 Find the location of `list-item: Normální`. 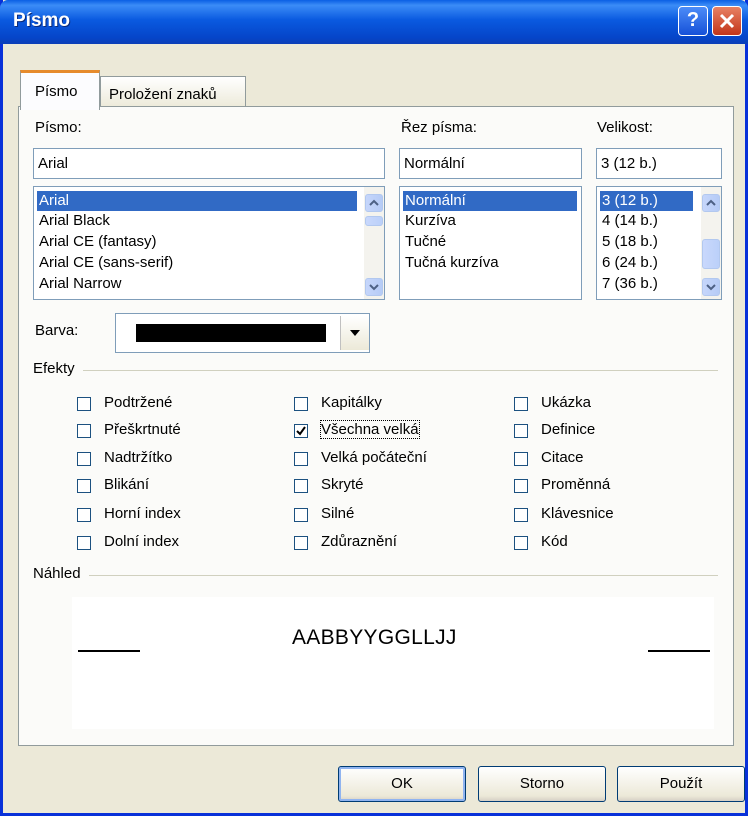

list-item: Normální is located at coordinates (490, 201).